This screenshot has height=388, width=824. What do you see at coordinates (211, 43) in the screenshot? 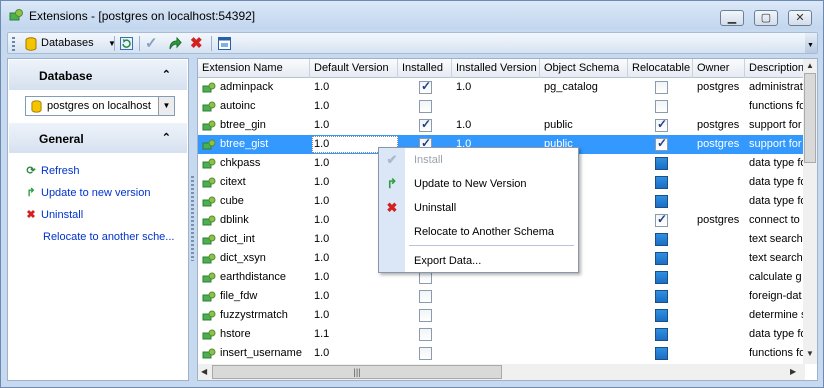
I see `toolbar-separator` at bounding box center [211, 43].